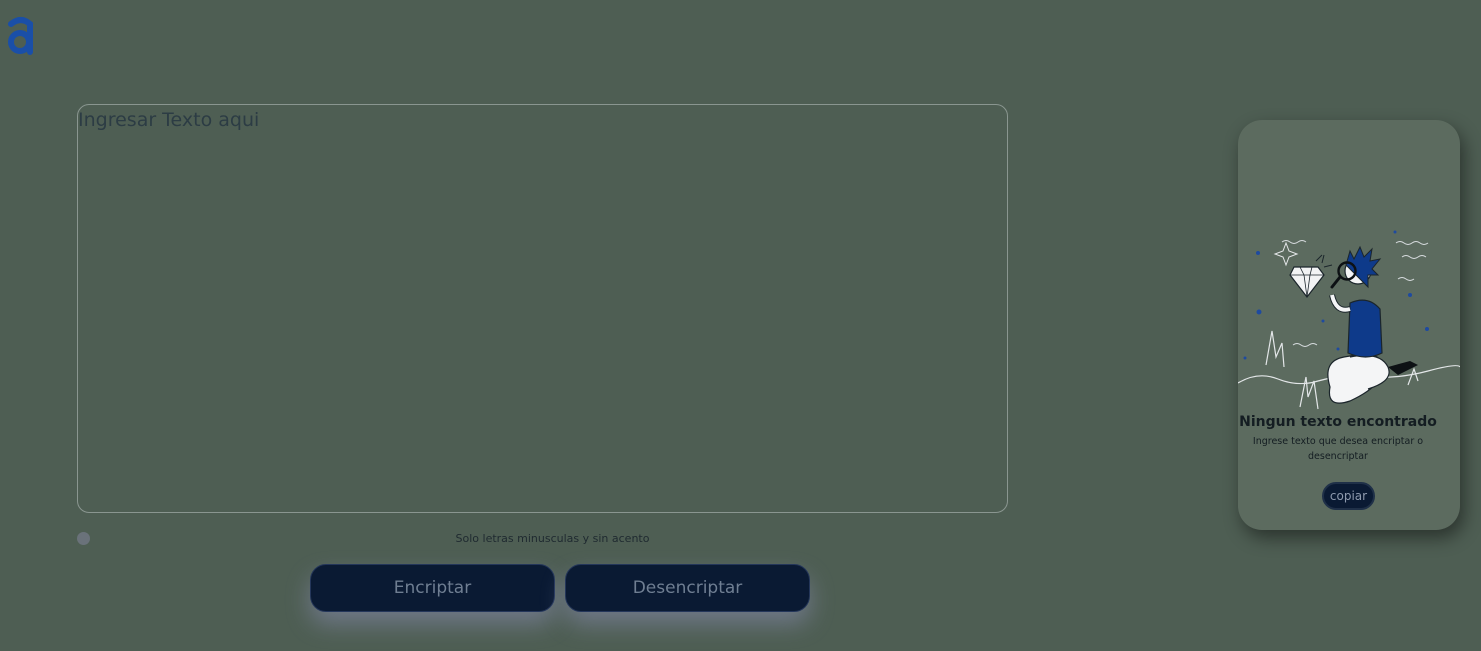 Image resolution: width=1481 pixels, height=651 pixels. I want to click on copy-button: copiar, so click(1348, 496).